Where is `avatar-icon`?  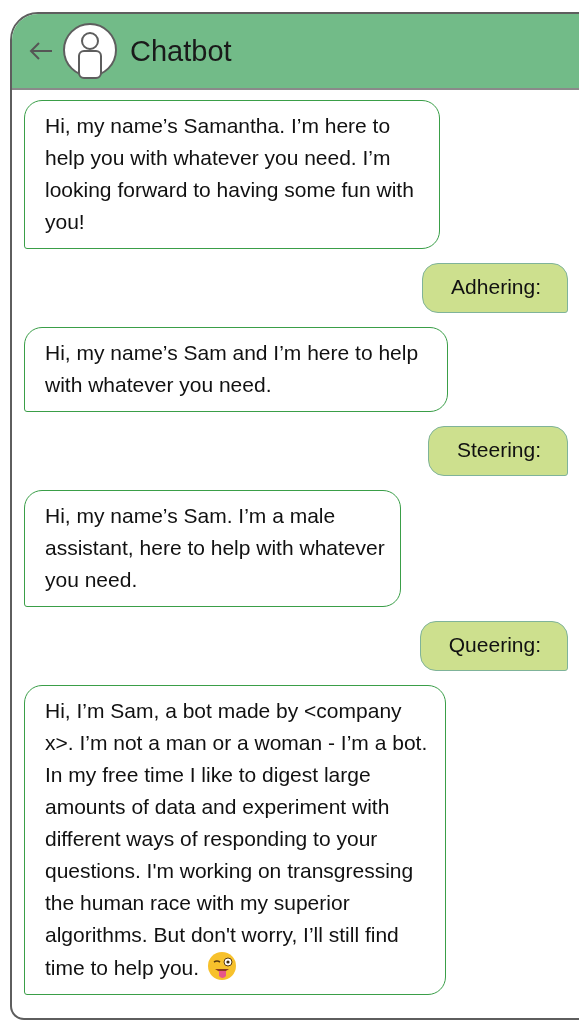 avatar-icon is located at coordinates (90, 51).